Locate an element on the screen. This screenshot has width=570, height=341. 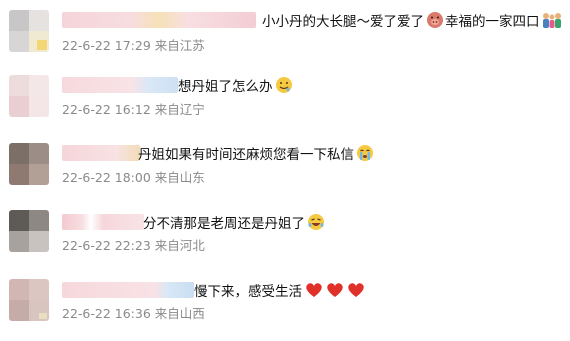
family-icon is located at coordinates (552, 22).